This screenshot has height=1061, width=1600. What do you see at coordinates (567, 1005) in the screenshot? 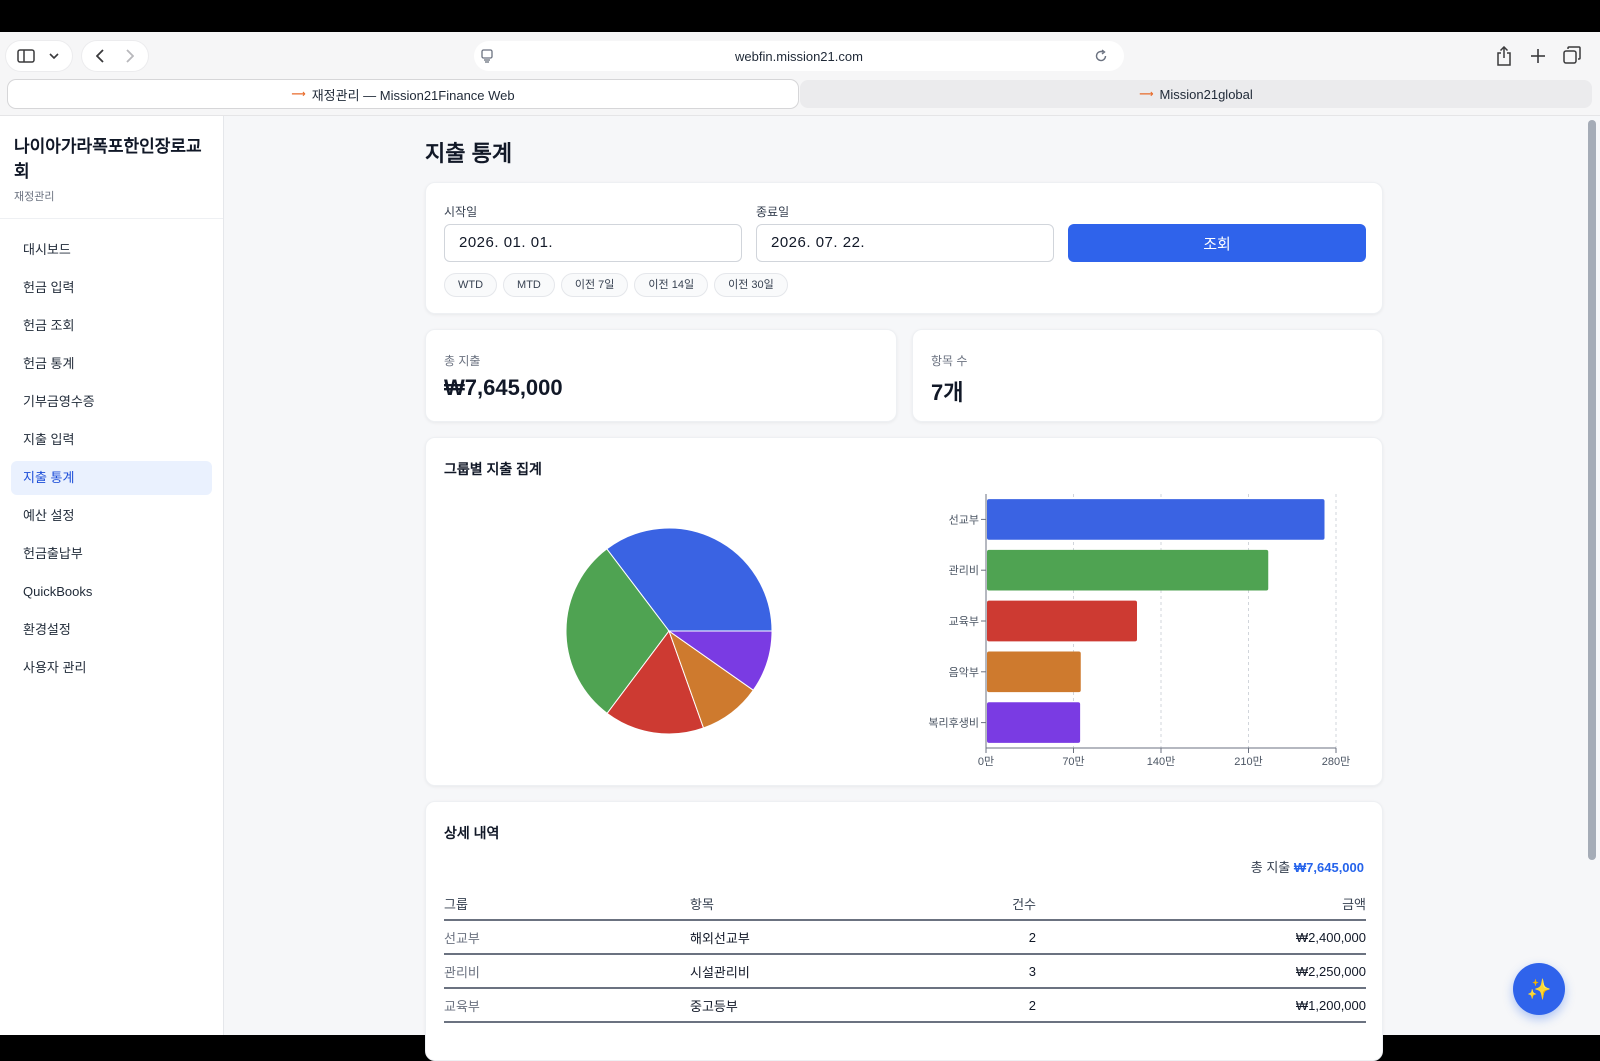
I see `cell-group: 교육부` at bounding box center [567, 1005].